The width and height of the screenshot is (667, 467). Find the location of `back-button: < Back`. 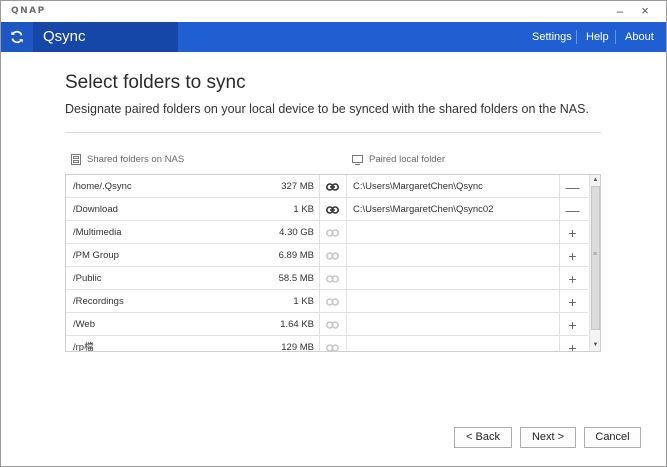

back-button: < Back is located at coordinates (483, 437).